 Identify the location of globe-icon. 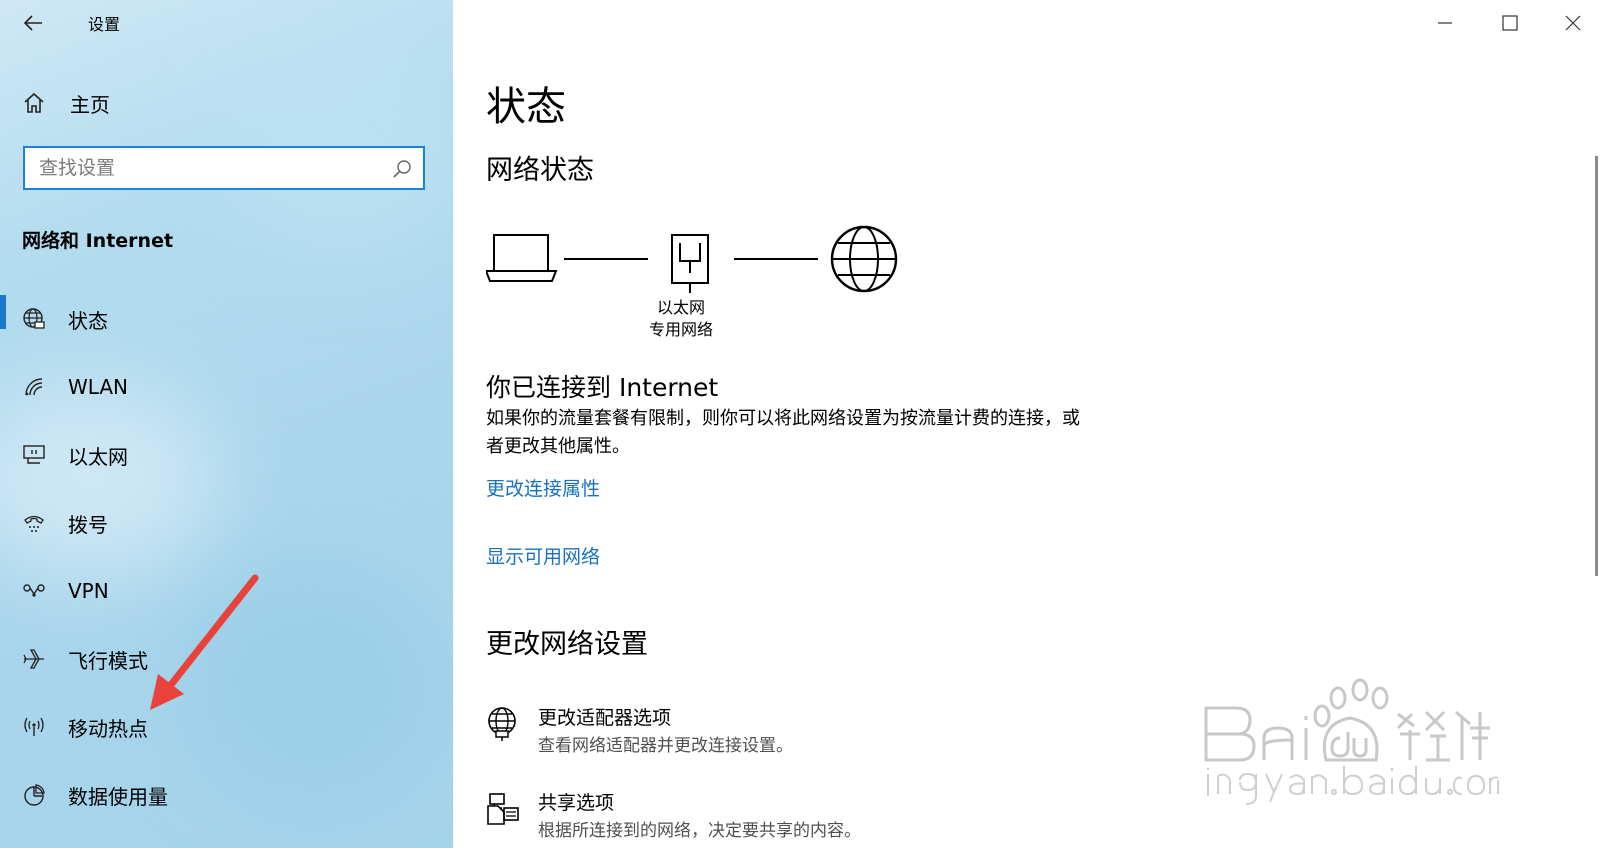
(864, 259).